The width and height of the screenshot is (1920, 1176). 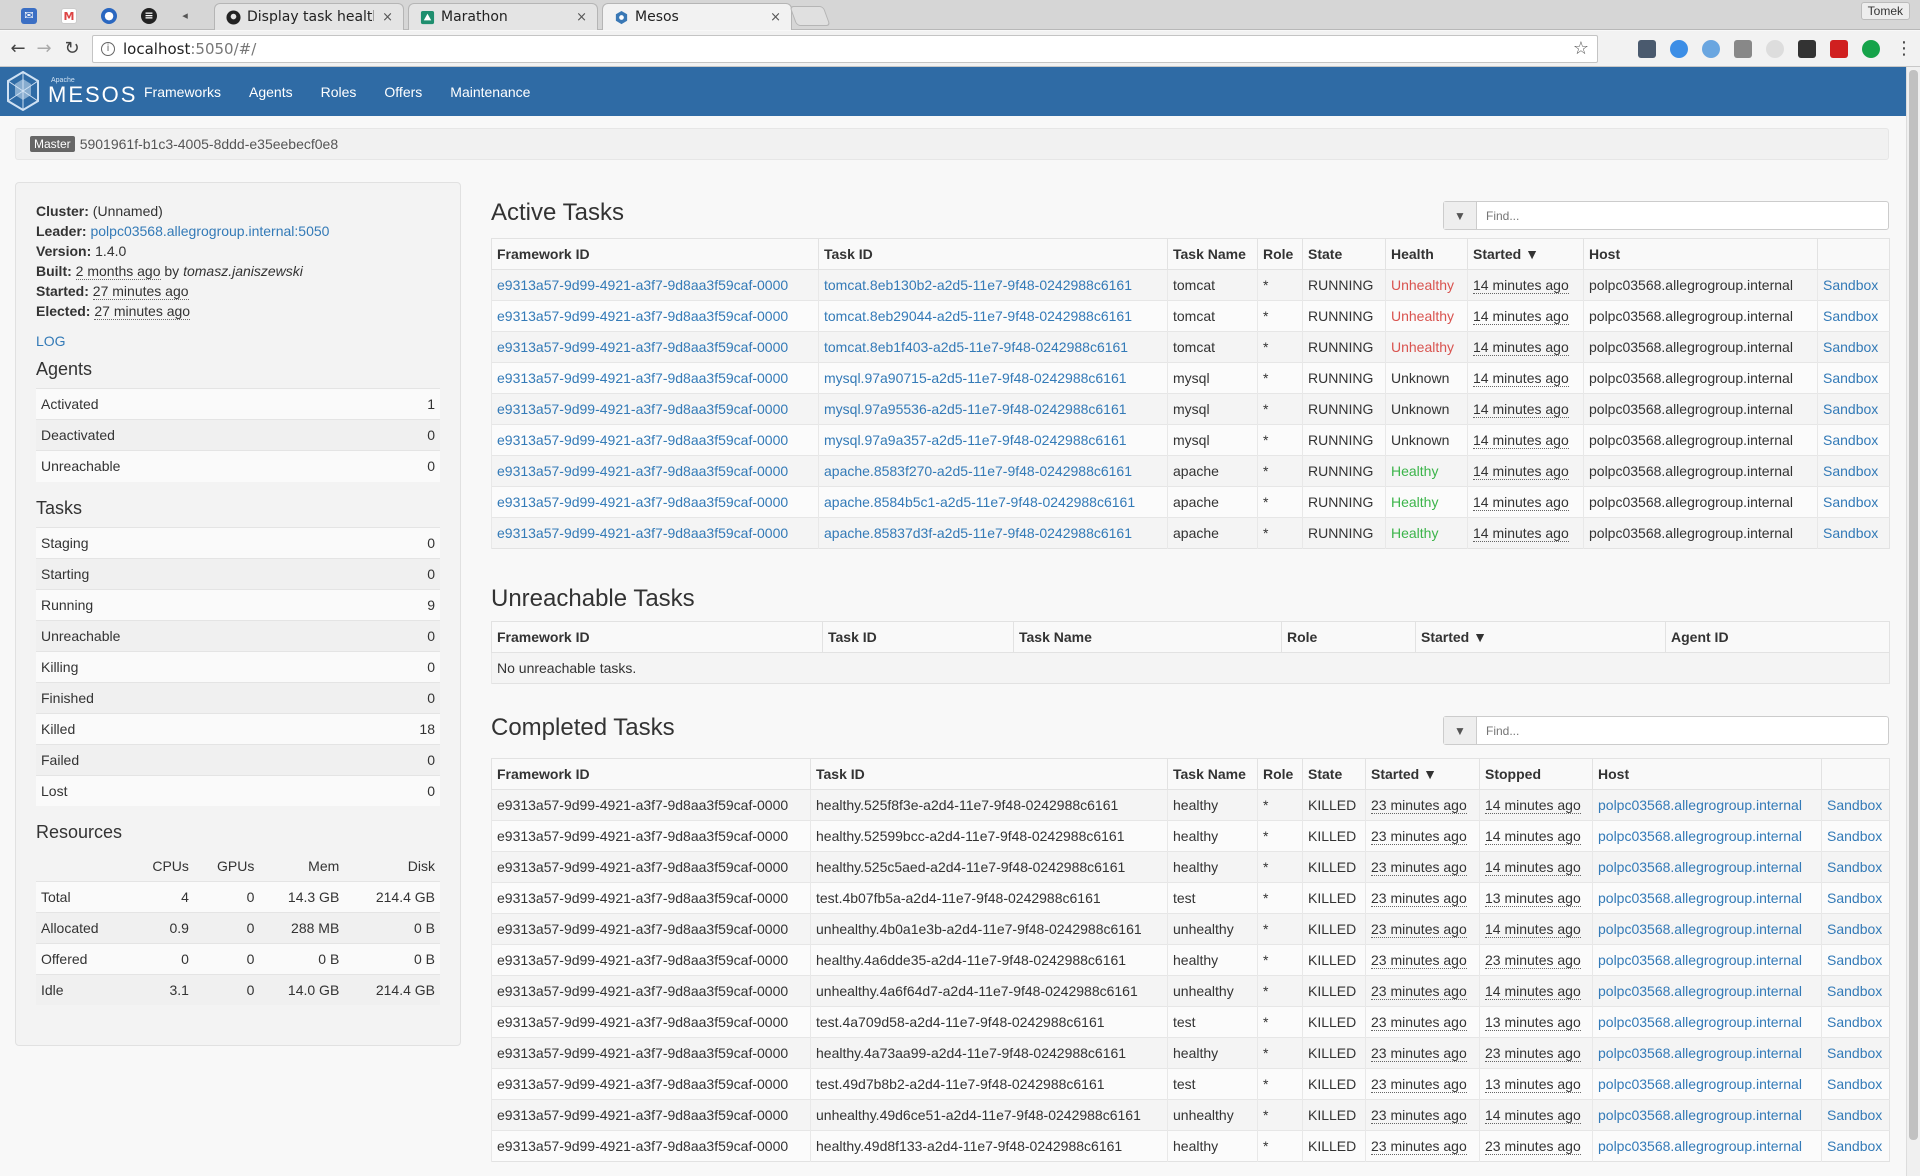 What do you see at coordinates (503, 16) in the screenshot?
I see `tab-marathon: Marathon ×` at bounding box center [503, 16].